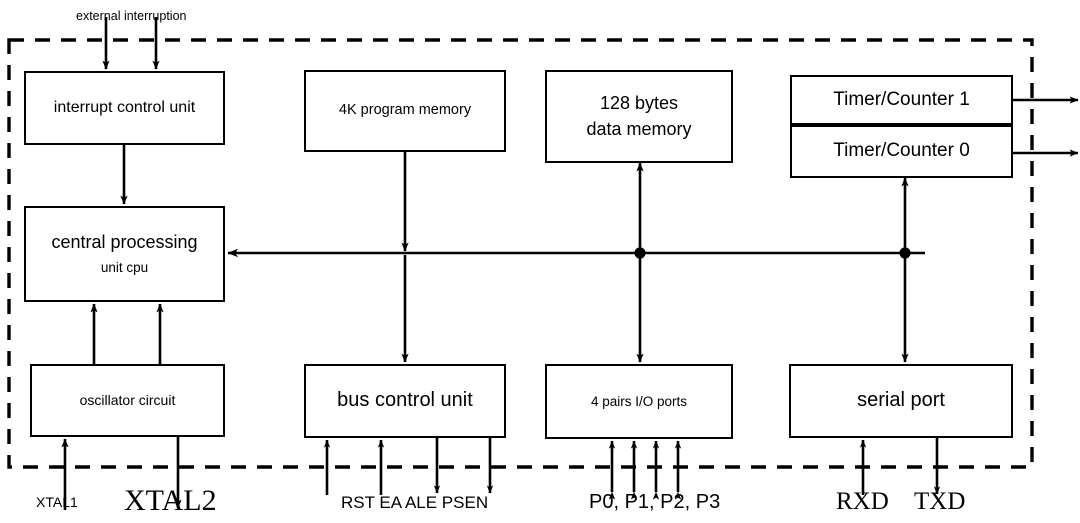 This screenshot has height=523, width=1080. I want to click on block-timer-counter-0: Timer/Counter 0, so click(901, 151).